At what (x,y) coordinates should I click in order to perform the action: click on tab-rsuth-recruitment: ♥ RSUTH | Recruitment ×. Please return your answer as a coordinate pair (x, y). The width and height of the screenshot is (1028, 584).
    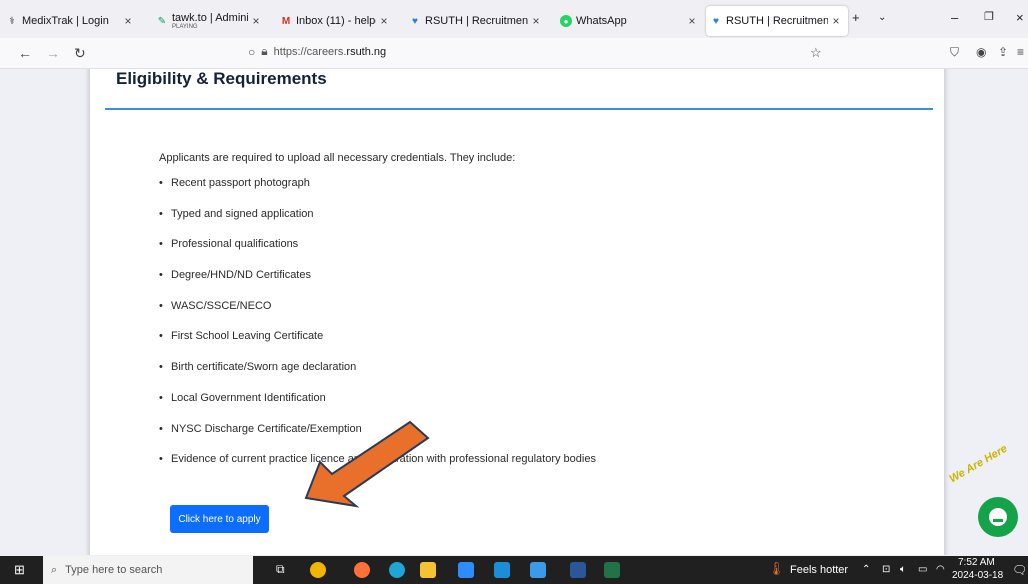
    Looking at the image, I should click on (476, 21).